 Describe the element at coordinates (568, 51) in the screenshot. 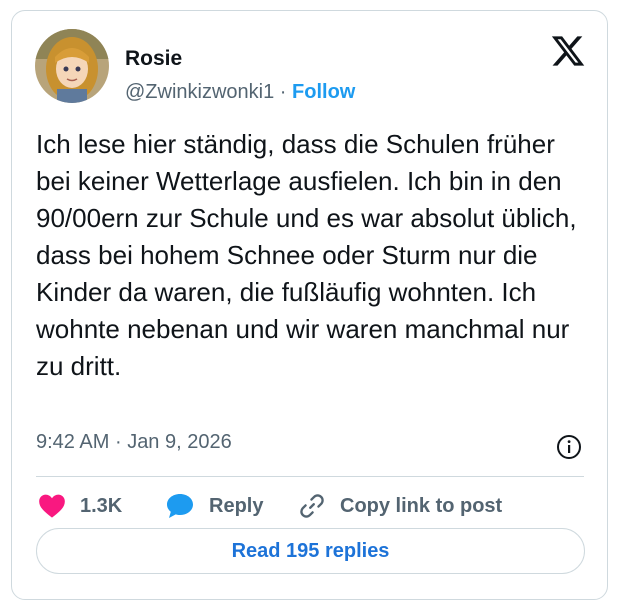

I see `x-logo-icon` at that location.